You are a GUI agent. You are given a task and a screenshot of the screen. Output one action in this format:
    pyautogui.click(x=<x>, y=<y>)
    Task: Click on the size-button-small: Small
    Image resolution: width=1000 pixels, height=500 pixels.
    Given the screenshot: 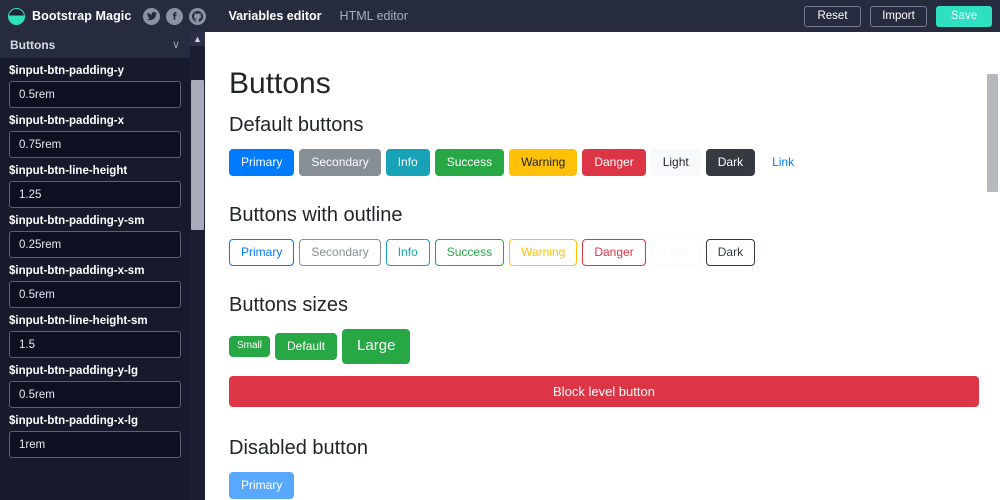 What is the action you would take?
    pyautogui.click(x=250, y=346)
    